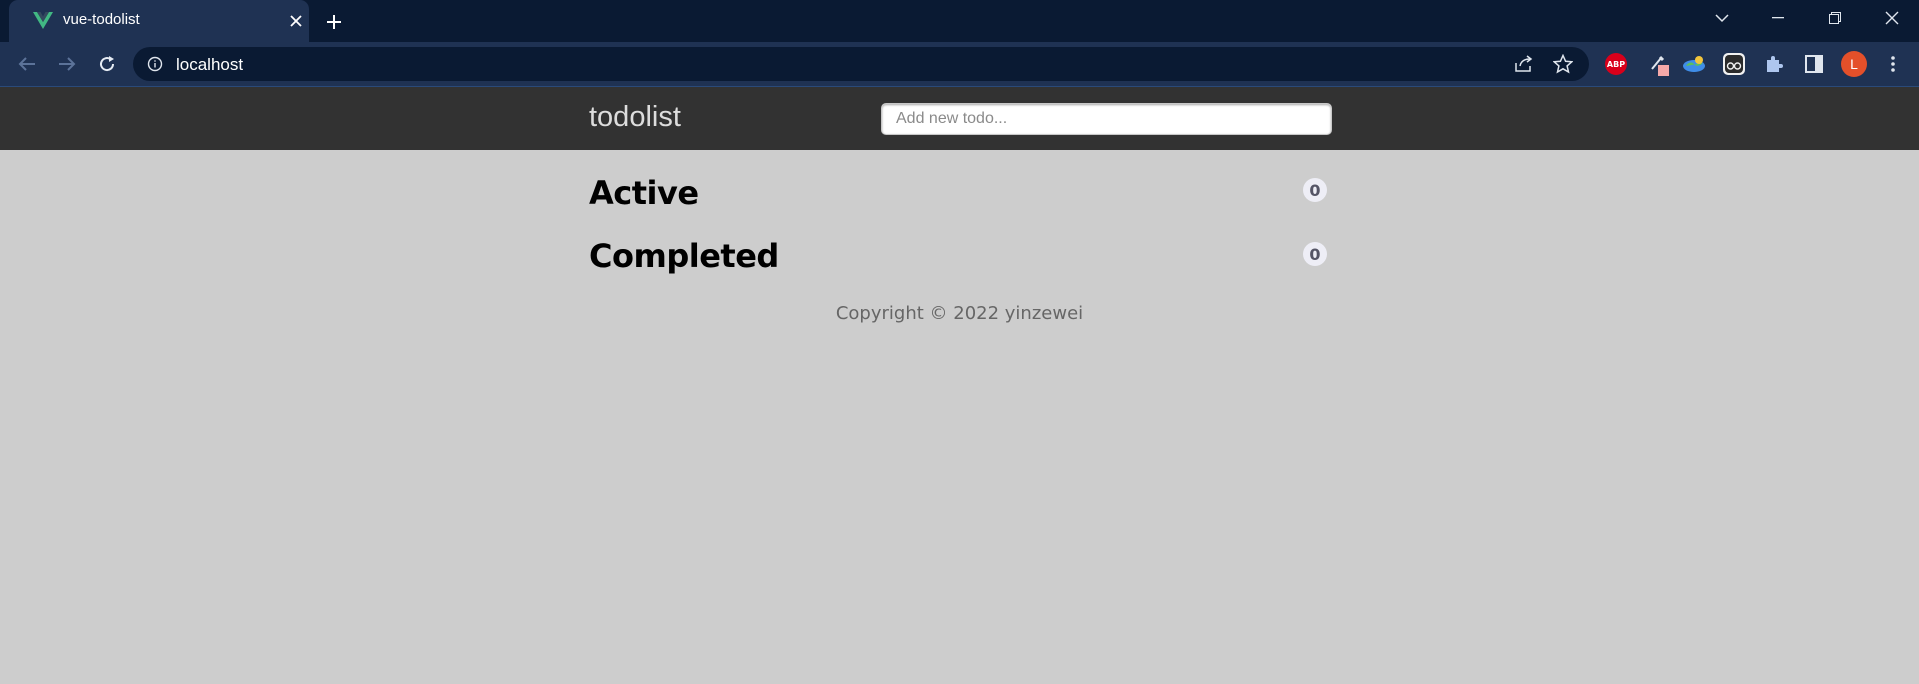  What do you see at coordinates (1893, 64) in the screenshot?
I see `kebab-menu-icon` at bounding box center [1893, 64].